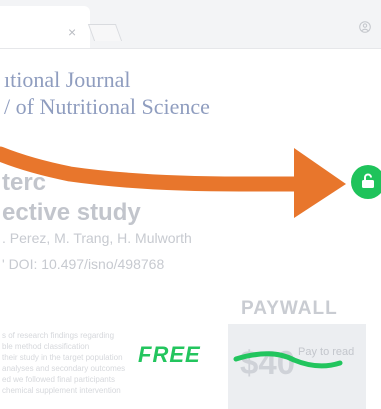  Describe the element at coordinates (58, 379) in the screenshot. I see `abstract-line: ed we followed final participants` at that location.